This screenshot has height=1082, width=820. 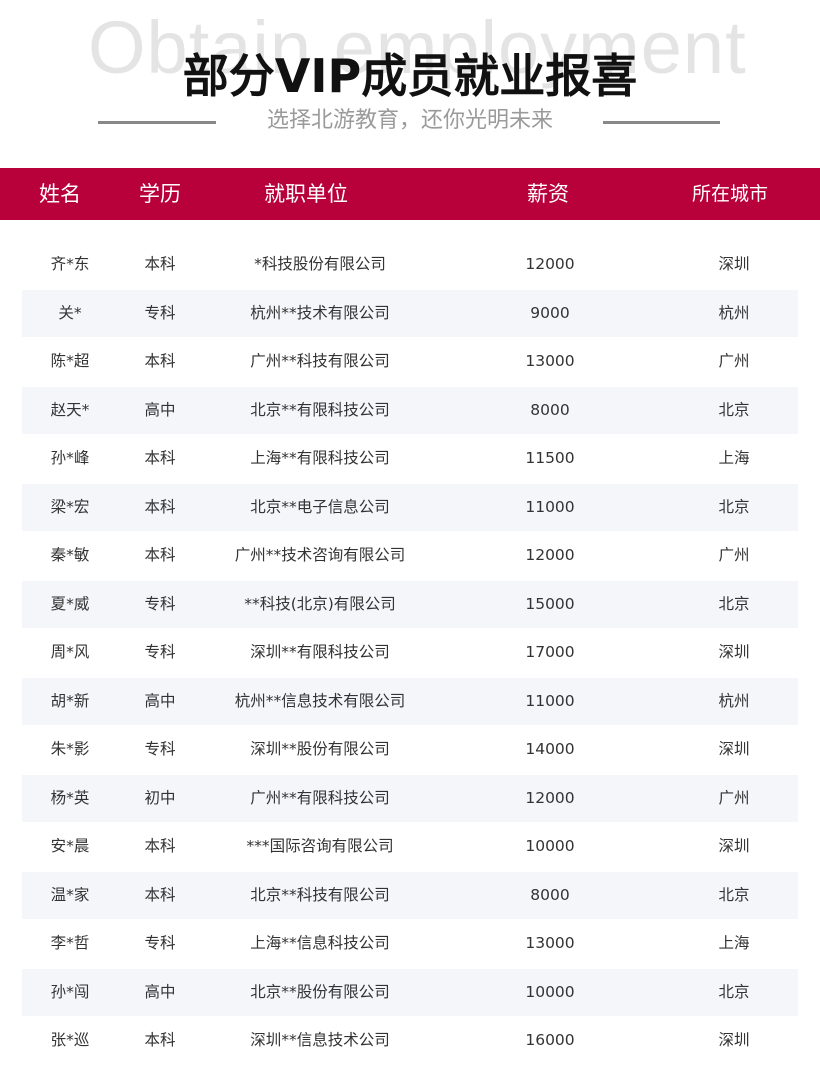 What do you see at coordinates (306, 194) in the screenshot?
I see `header-company: 就职单位` at bounding box center [306, 194].